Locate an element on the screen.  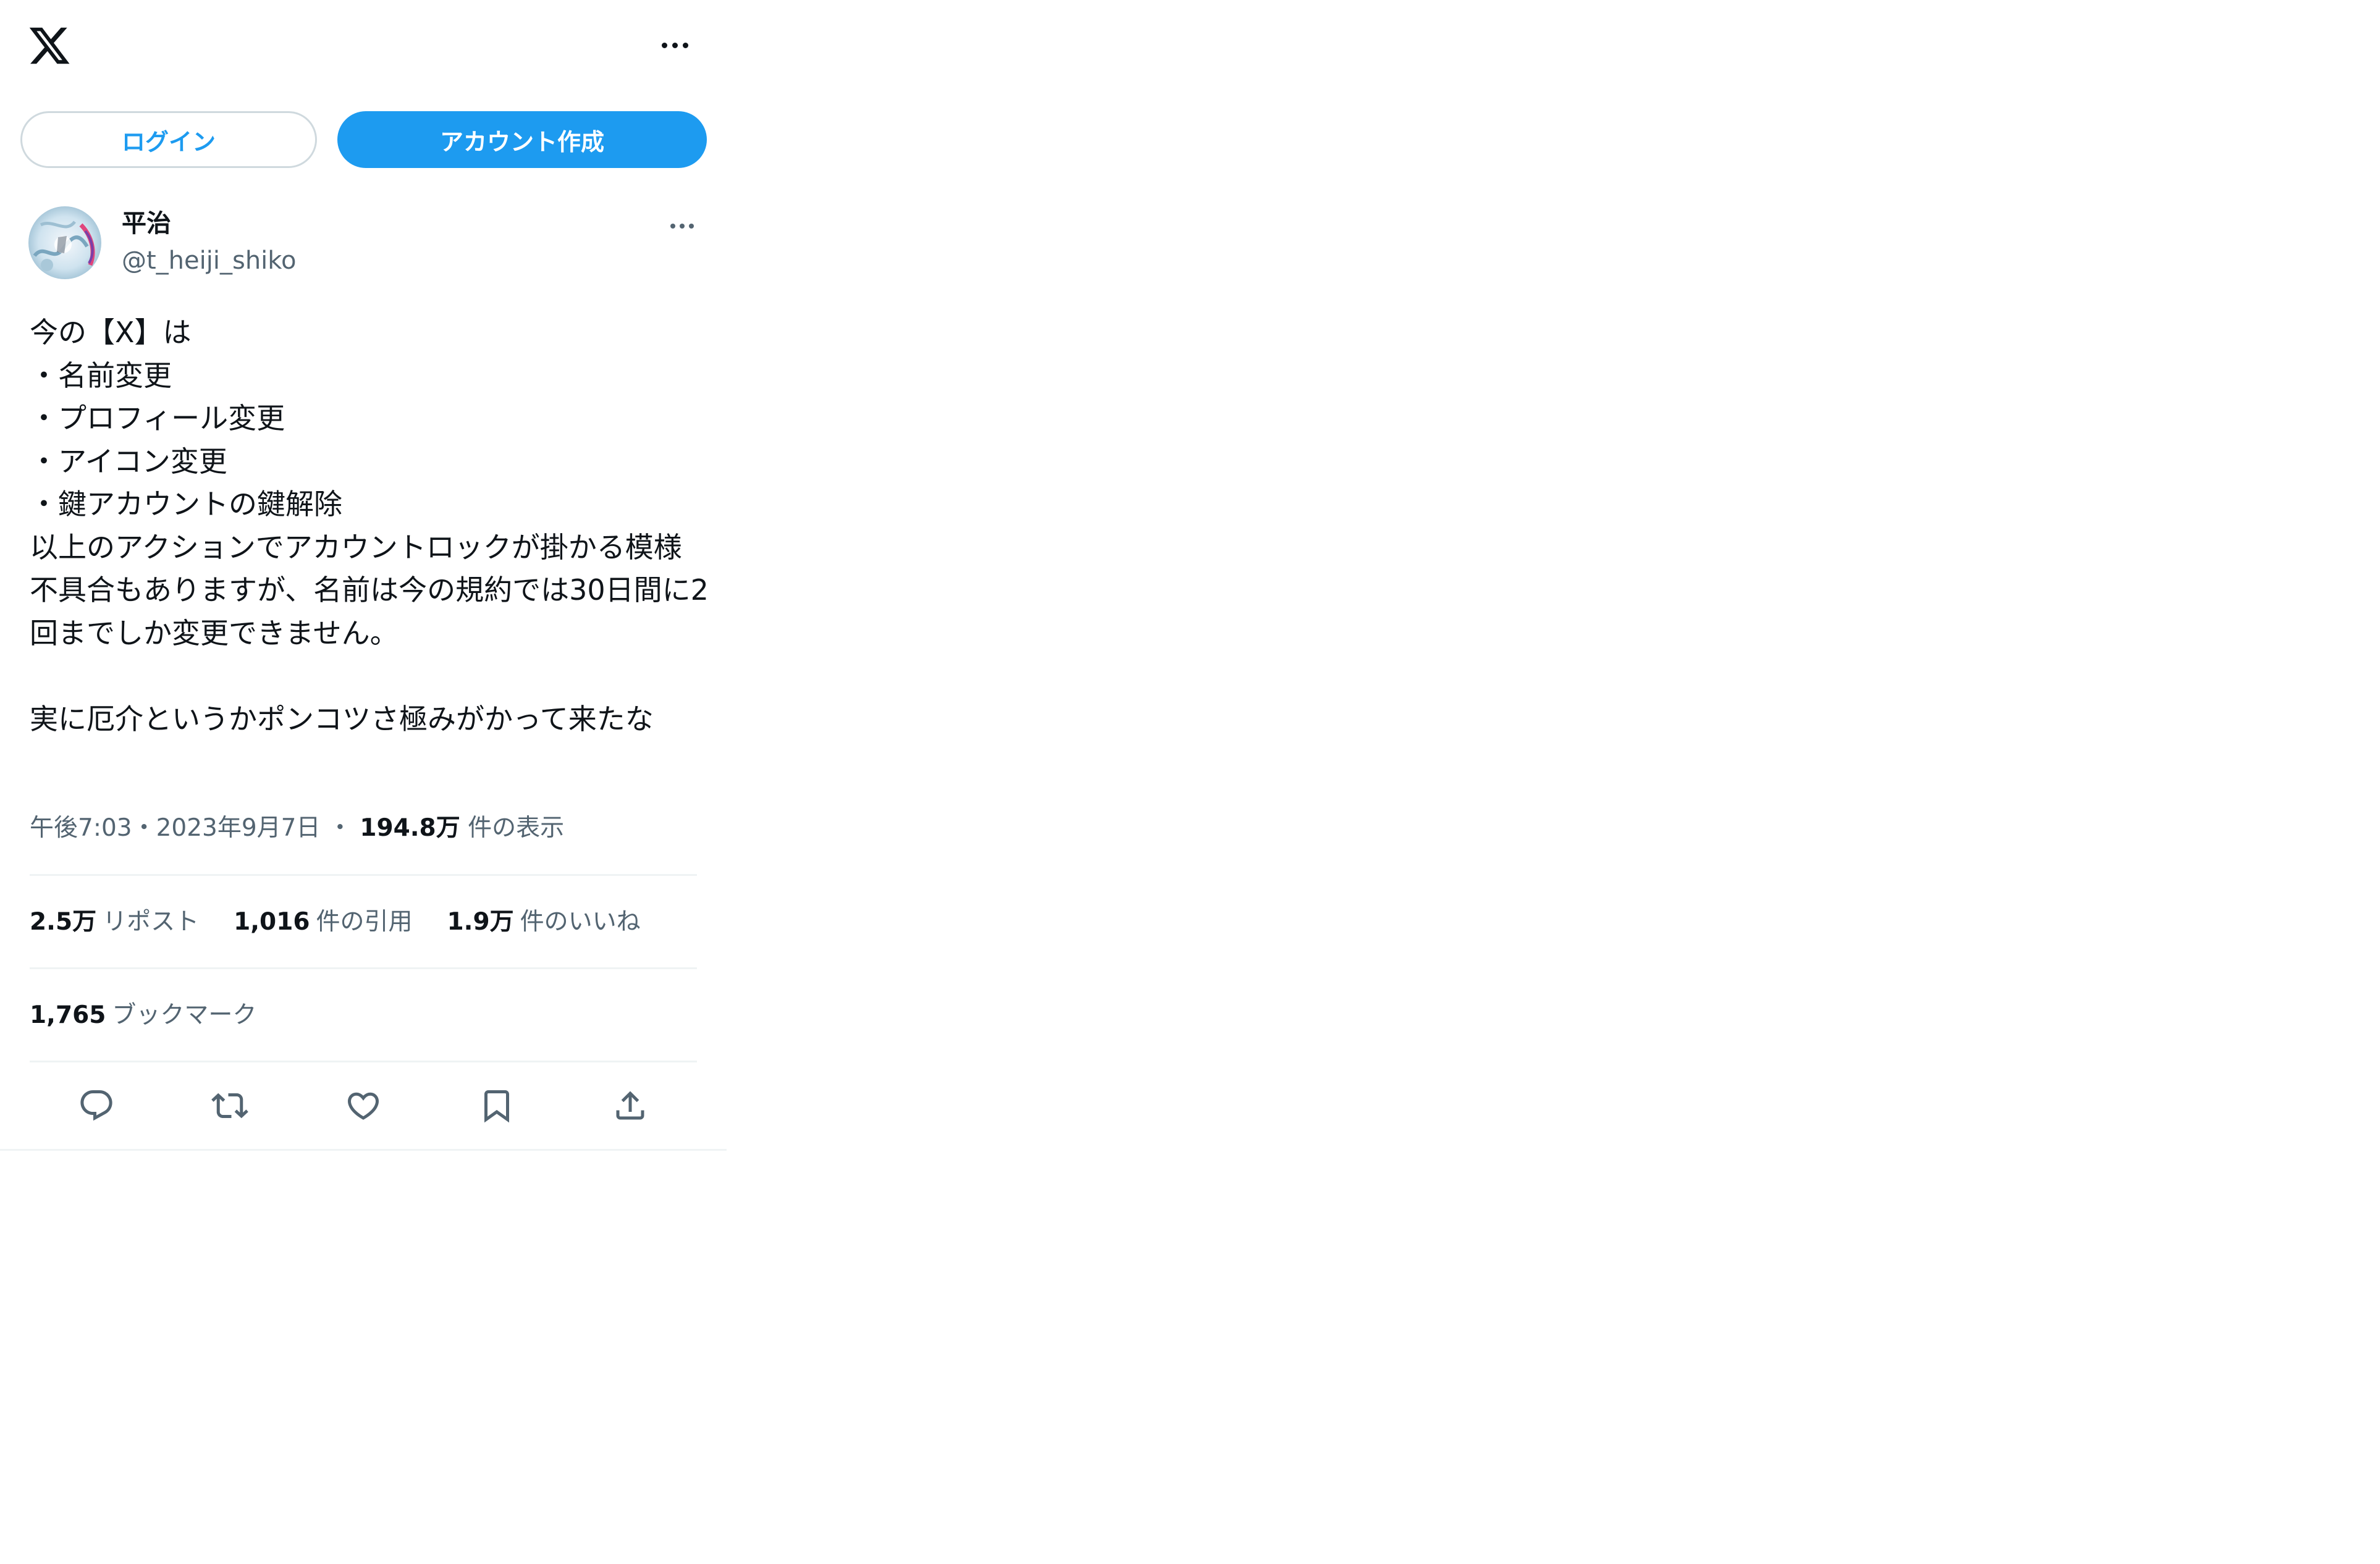
user-handle: @t_heiji_shiko is located at coordinates (210, 261).